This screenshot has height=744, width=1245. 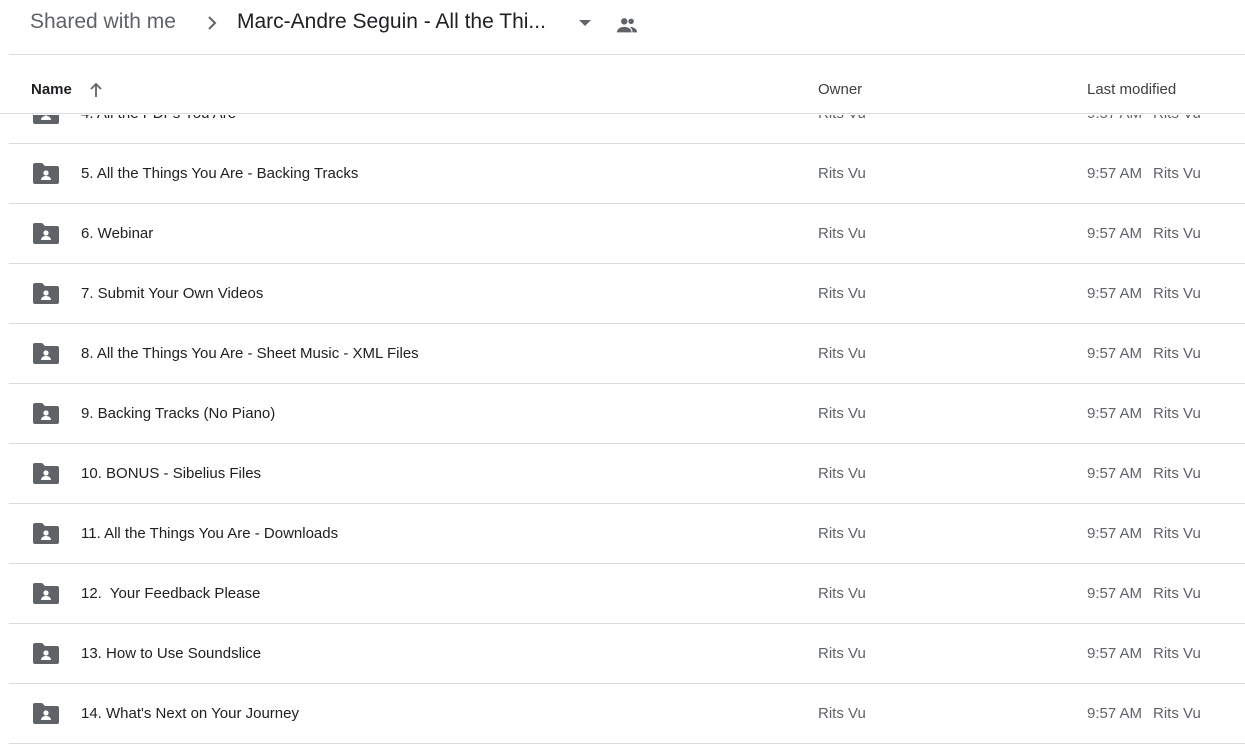 I want to click on column-owner: Owner, so click(x=840, y=89).